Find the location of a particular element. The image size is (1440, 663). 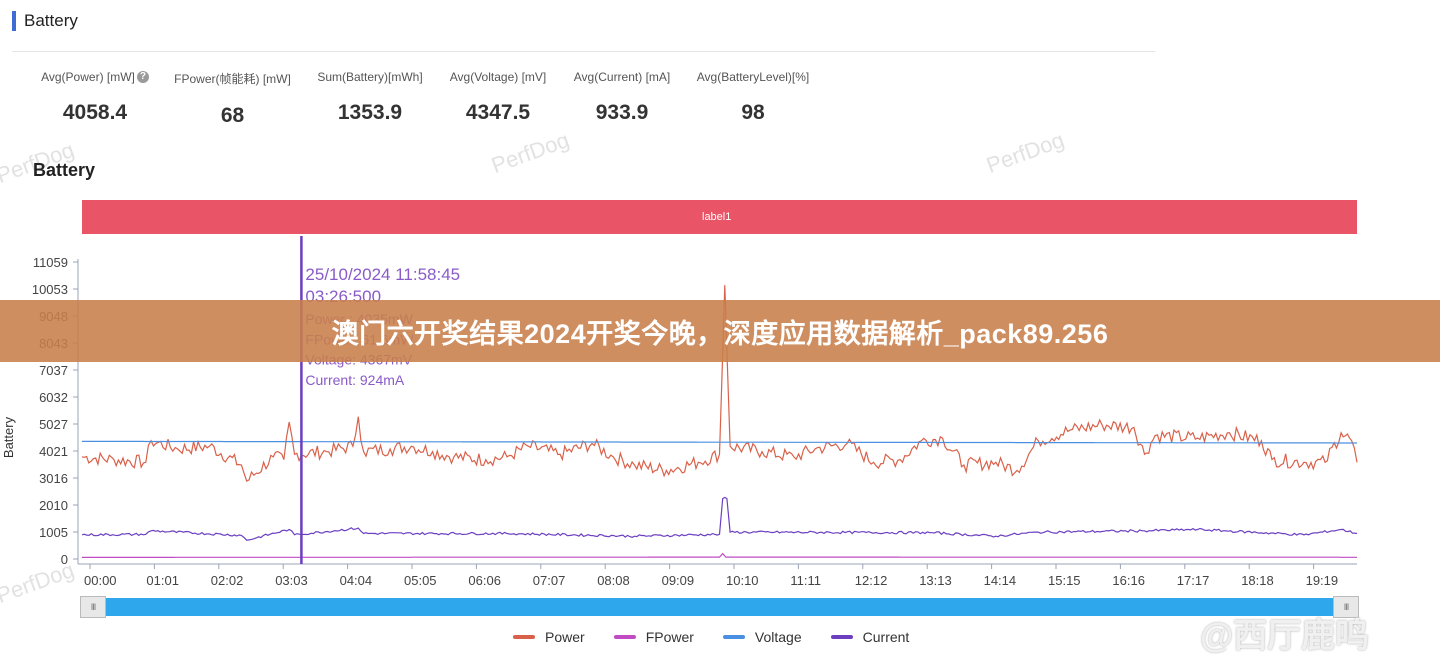

x-tick-label: 18:18 is located at coordinates (1257, 580).